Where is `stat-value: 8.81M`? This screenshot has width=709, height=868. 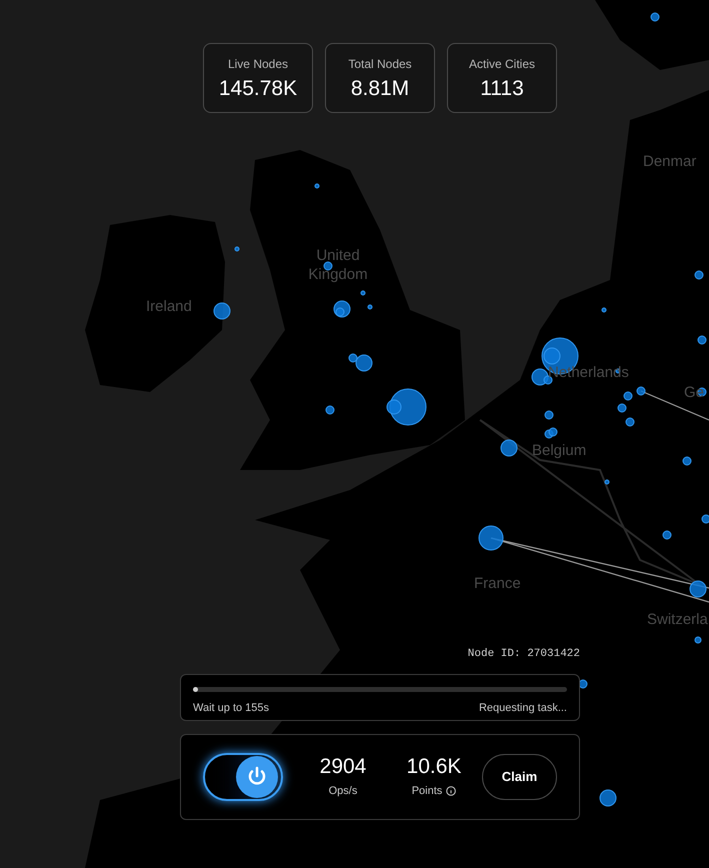
stat-value: 8.81M is located at coordinates (380, 89).